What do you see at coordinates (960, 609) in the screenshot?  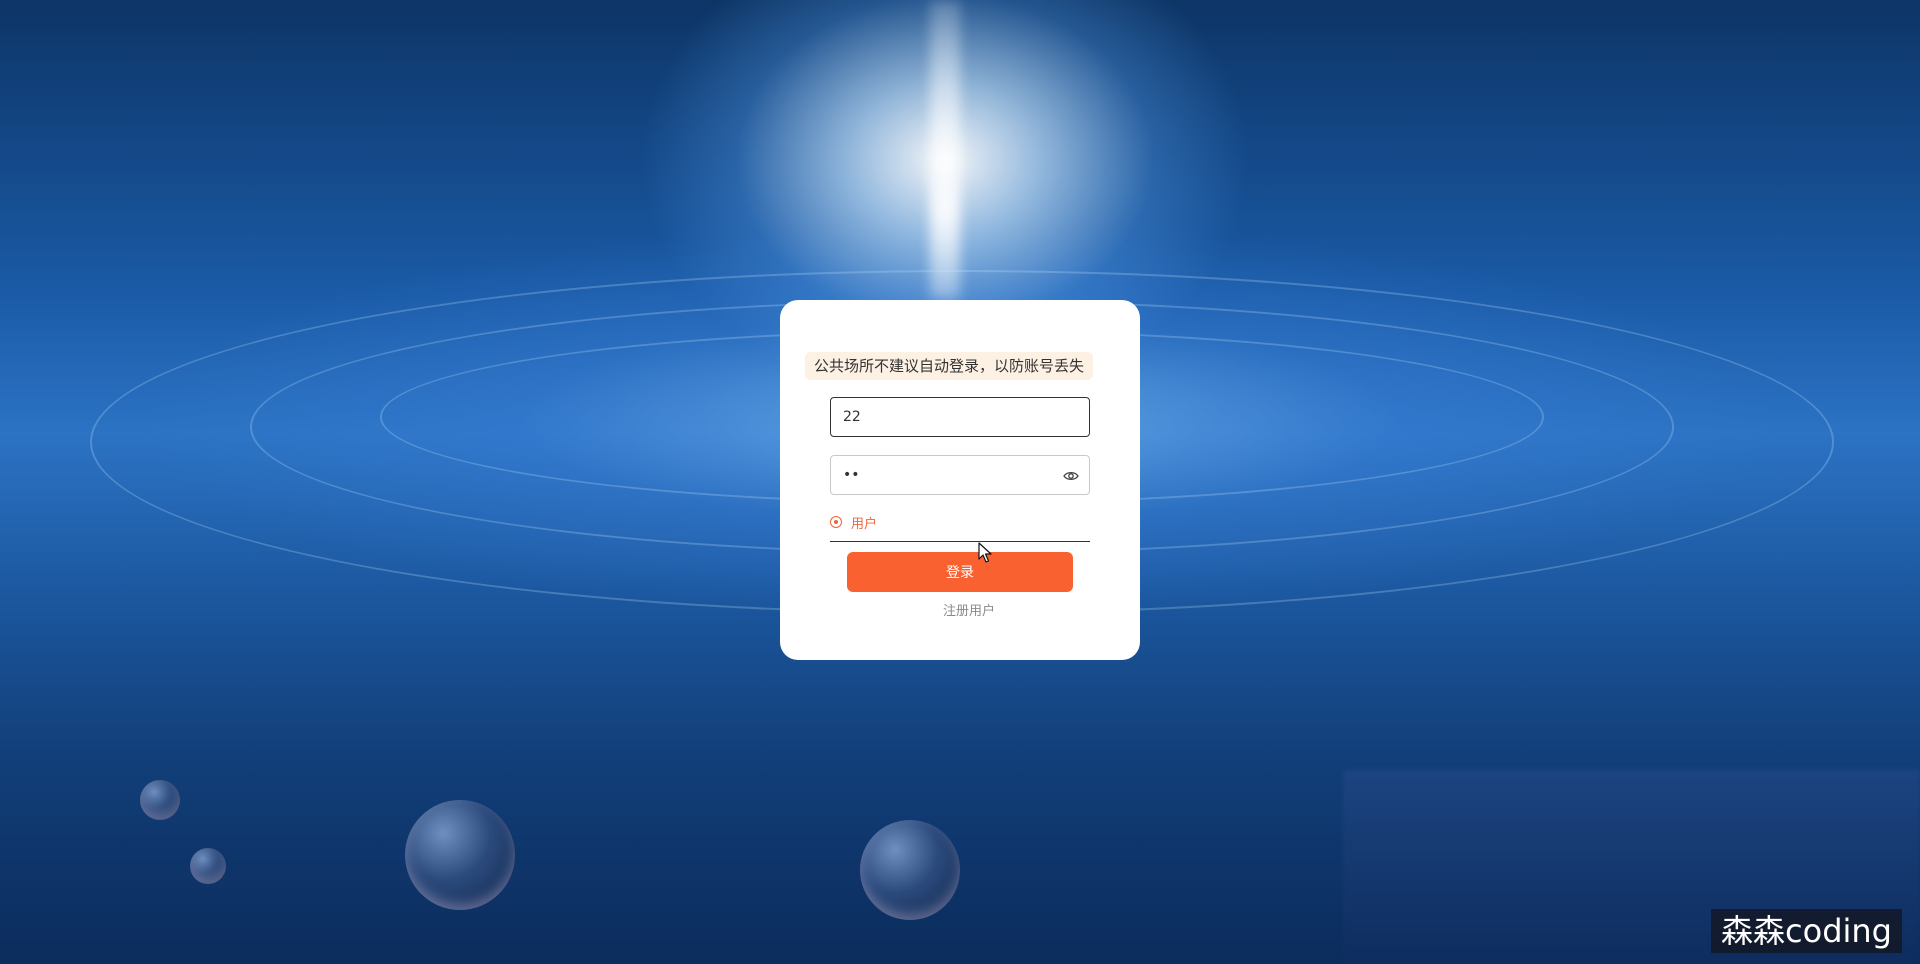 I see `register-link: 注册用户` at bounding box center [960, 609].